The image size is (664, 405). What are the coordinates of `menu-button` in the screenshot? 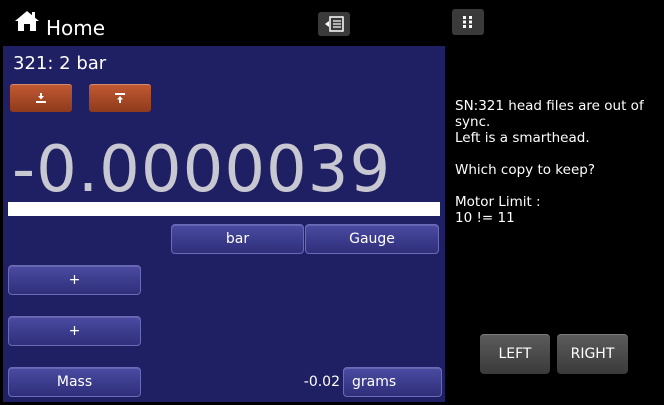 It's located at (334, 24).